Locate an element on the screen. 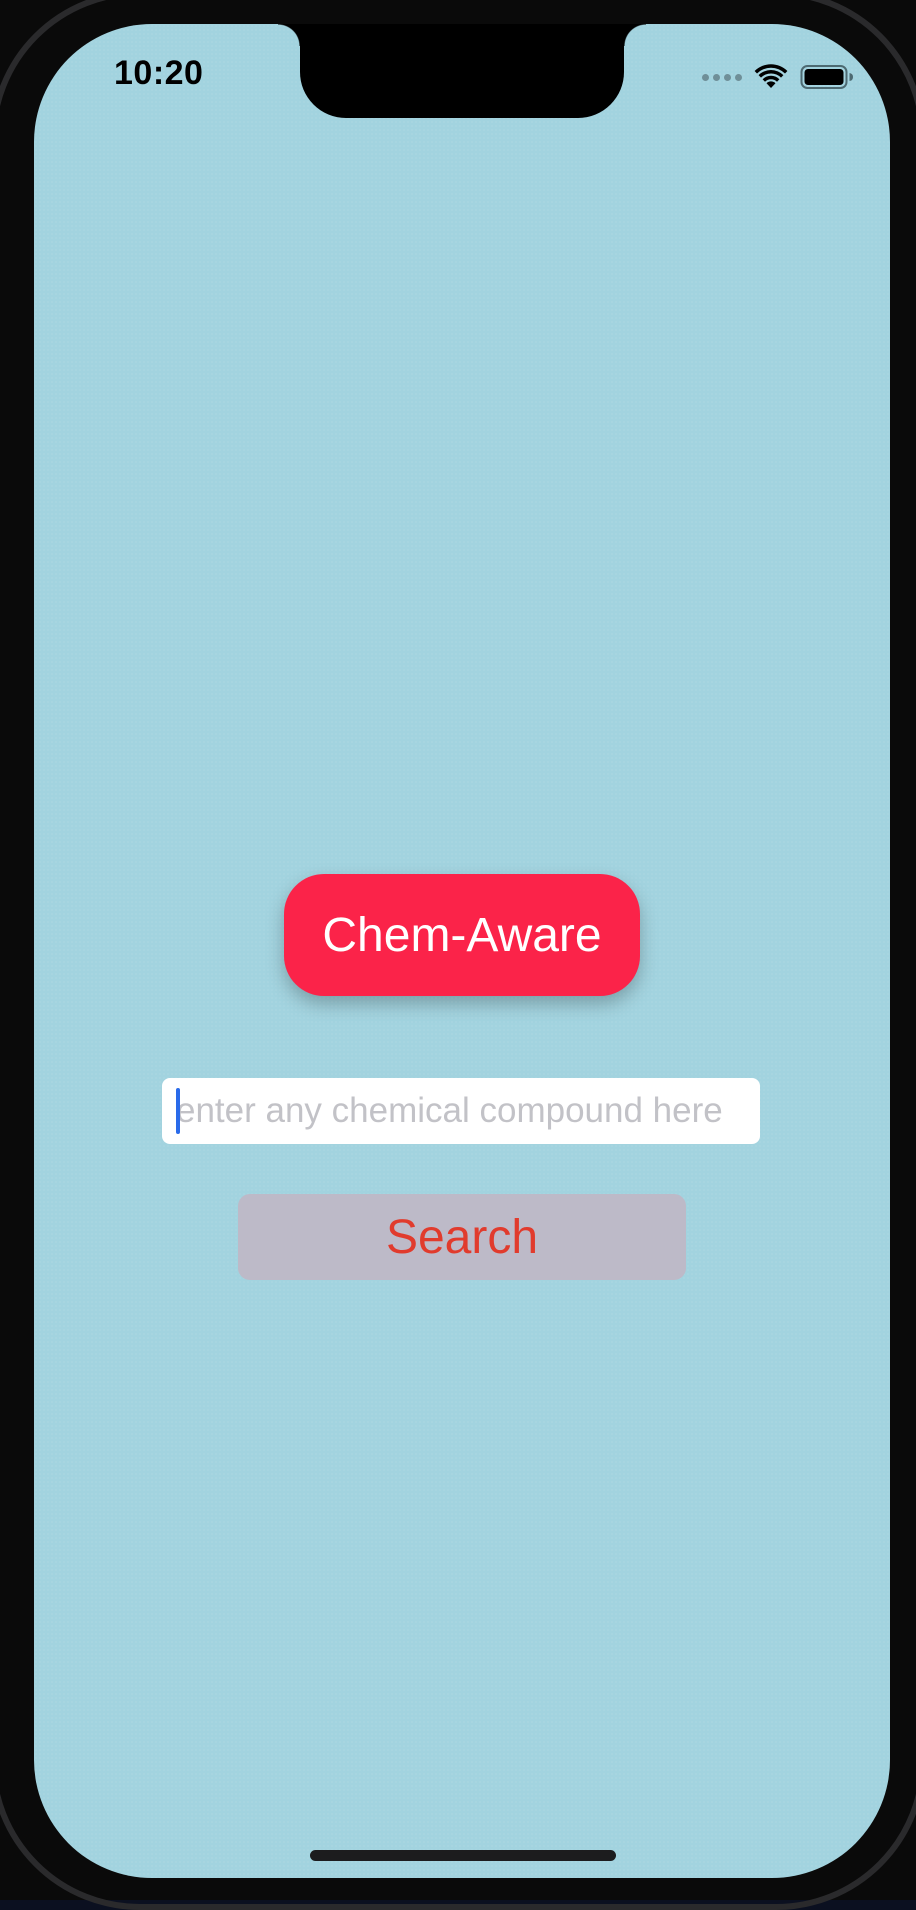 This screenshot has height=1910, width=916. search-button: Search is located at coordinates (462, 1237).